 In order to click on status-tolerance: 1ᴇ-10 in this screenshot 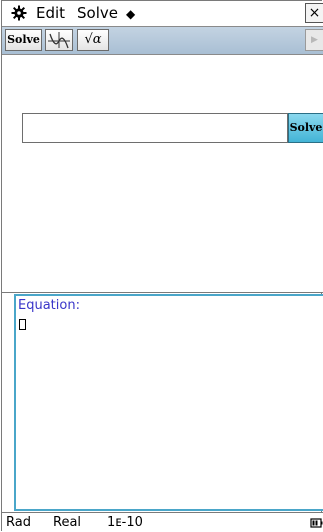, I will do `click(125, 523)`.